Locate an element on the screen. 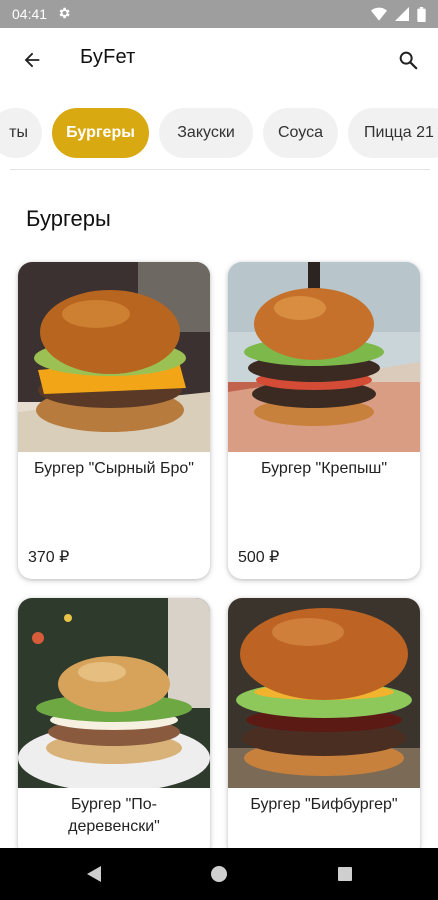 This screenshot has width=438, height=900. product-name: Бургер "Бифбургер" is located at coordinates (324, 804).